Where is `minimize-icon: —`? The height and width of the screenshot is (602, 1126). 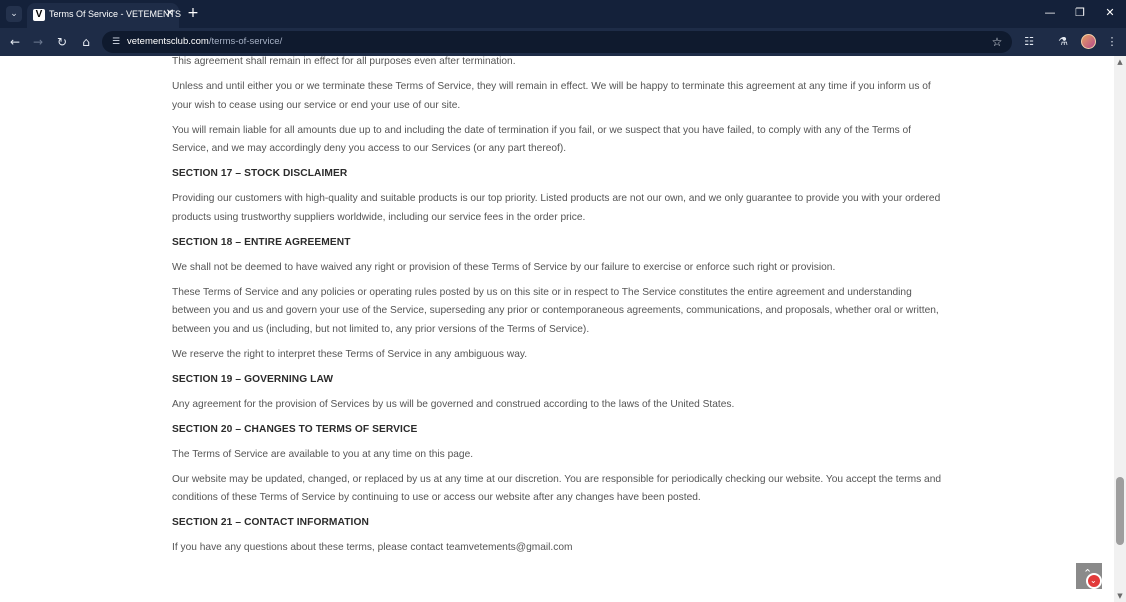 minimize-icon: — is located at coordinates (1050, 13).